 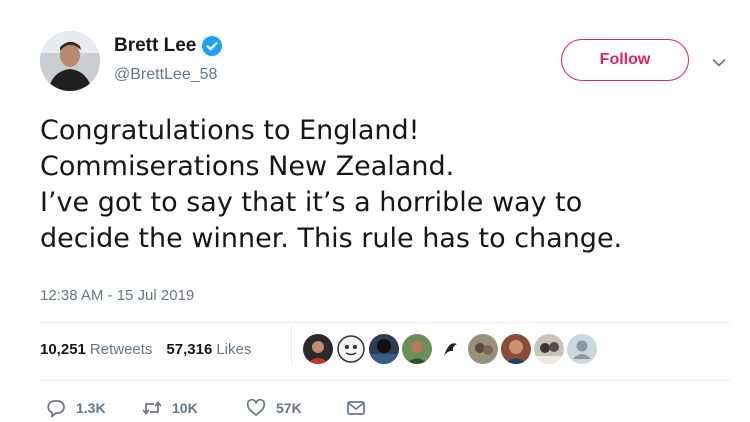 I want to click on retweets-stat: 10,251 Retweets, so click(x=96, y=349).